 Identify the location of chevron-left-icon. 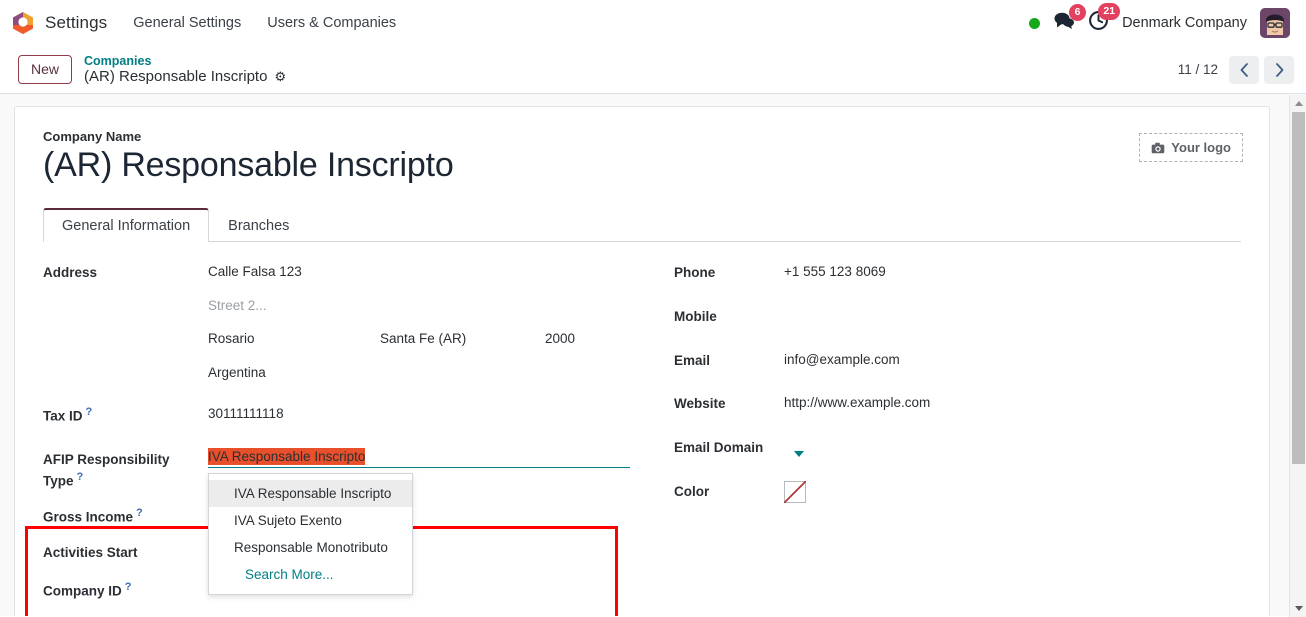
(1244, 69).